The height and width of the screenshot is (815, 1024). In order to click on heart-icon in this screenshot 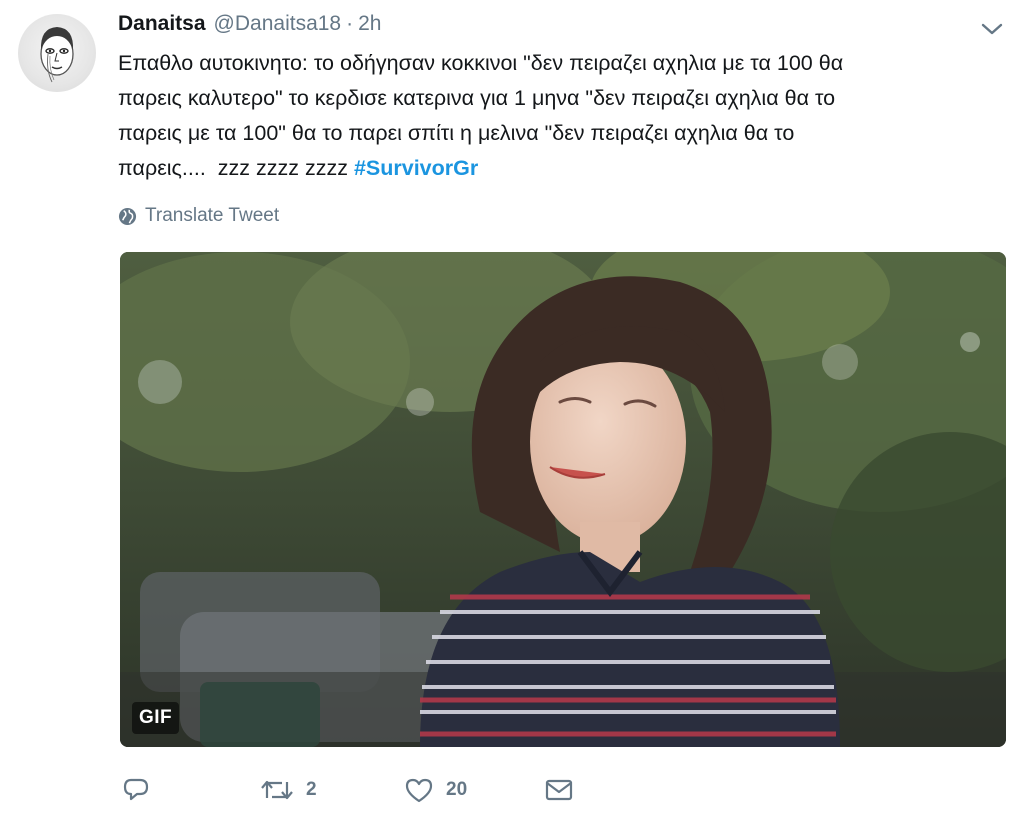, I will do `click(419, 790)`.